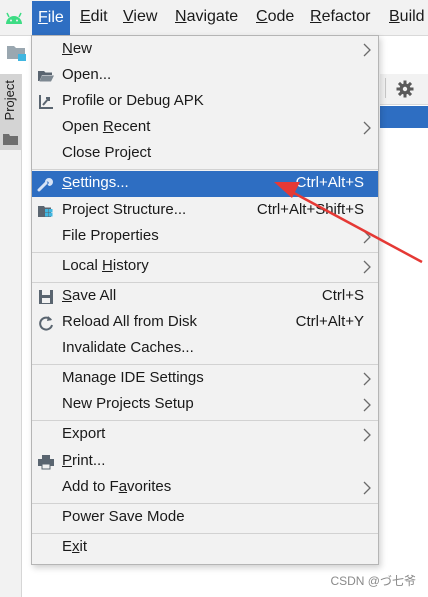 The height and width of the screenshot is (597, 428). Describe the element at coordinates (46, 102) in the screenshot. I see `profile-debug-apk-icon` at that location.